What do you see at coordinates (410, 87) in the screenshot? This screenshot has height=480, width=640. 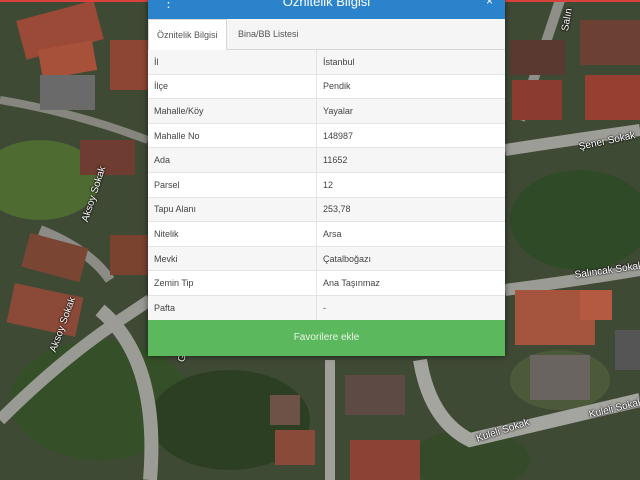 I see `attr-value: Pendik` at bounding box center [410, 87].